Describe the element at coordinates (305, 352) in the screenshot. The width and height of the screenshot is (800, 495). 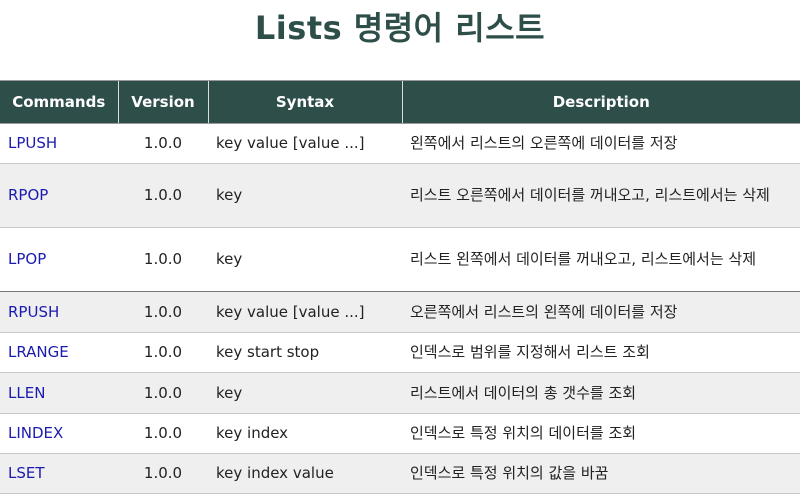
I see `syntax-cell: key start stop` at that location.